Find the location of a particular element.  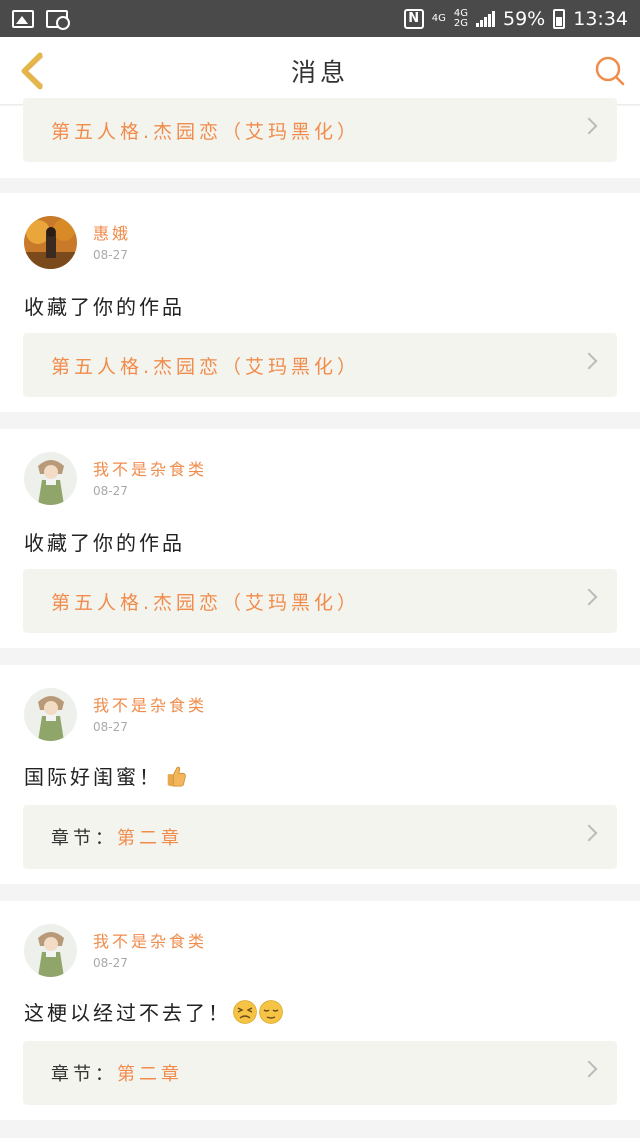

page-title: 消息 is located at coordinates (319, 72).